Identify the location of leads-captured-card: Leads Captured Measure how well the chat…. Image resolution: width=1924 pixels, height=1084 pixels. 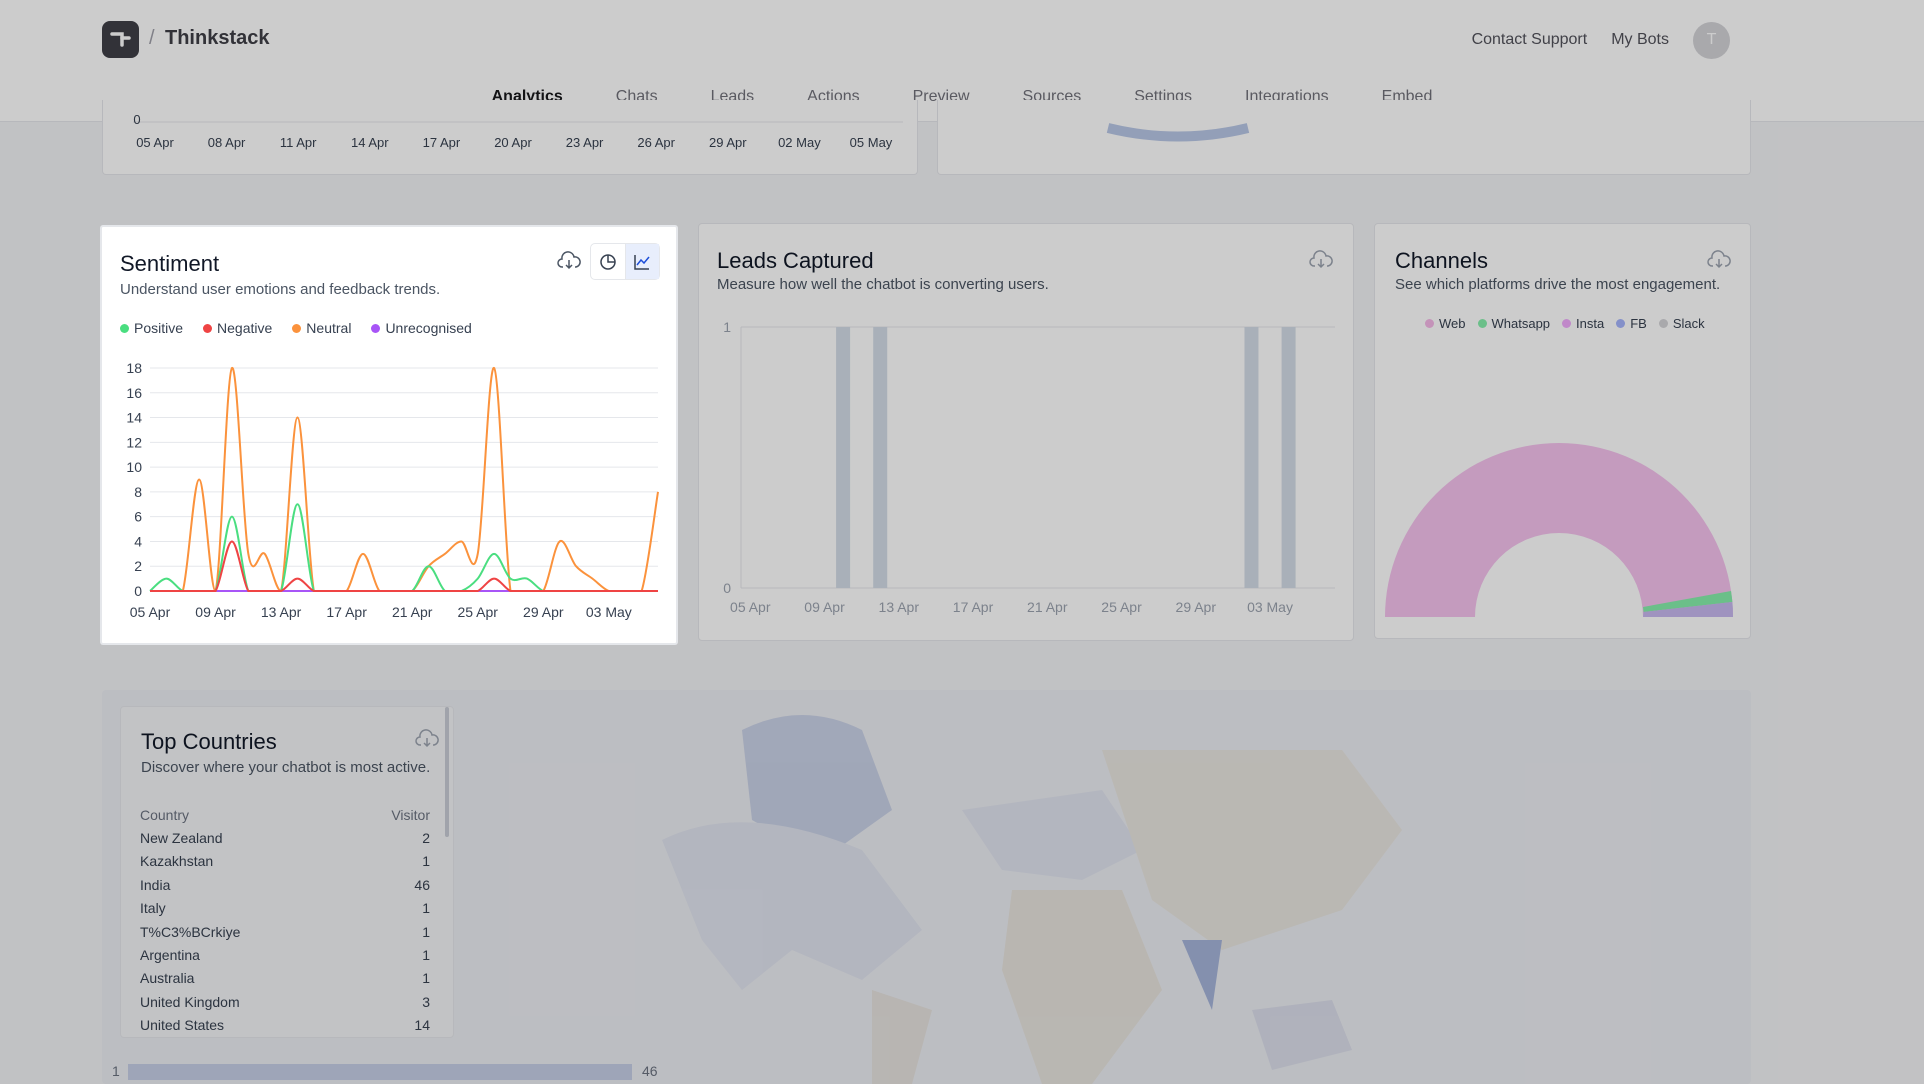
(1026, 432).